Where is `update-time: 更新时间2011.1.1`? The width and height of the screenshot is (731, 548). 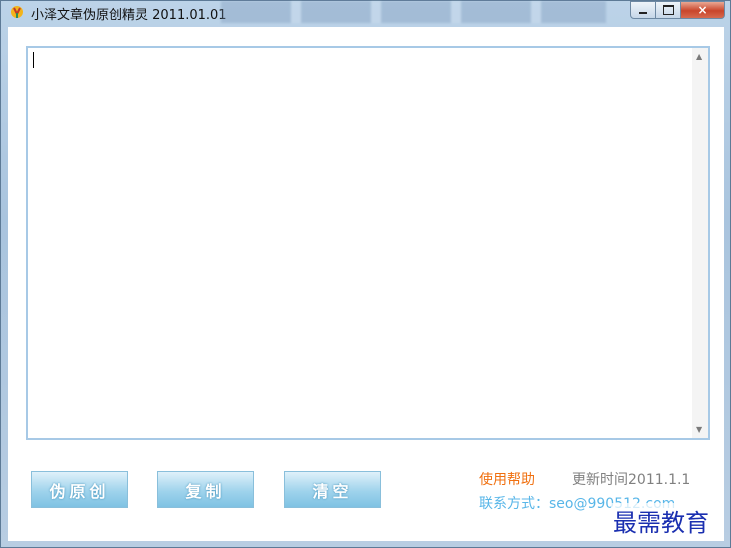
update-time: 更新时间2011.1.1 is located at coordinates (631, 480).